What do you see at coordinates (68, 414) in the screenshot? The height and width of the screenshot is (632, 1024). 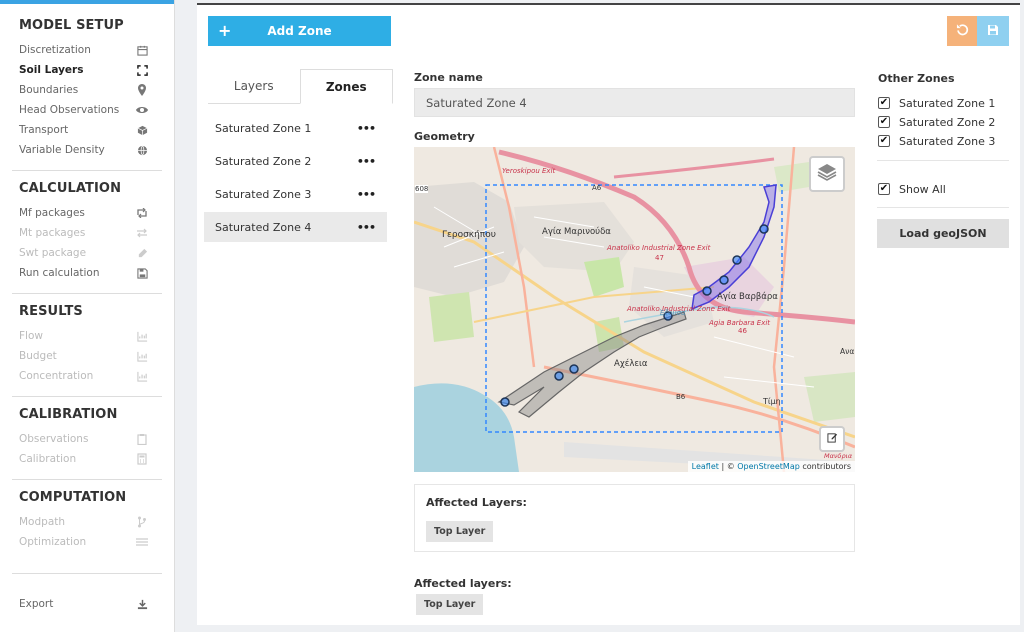 I see `sidebar-section-title: CALIBRATION` at bounding box center [68, 414].